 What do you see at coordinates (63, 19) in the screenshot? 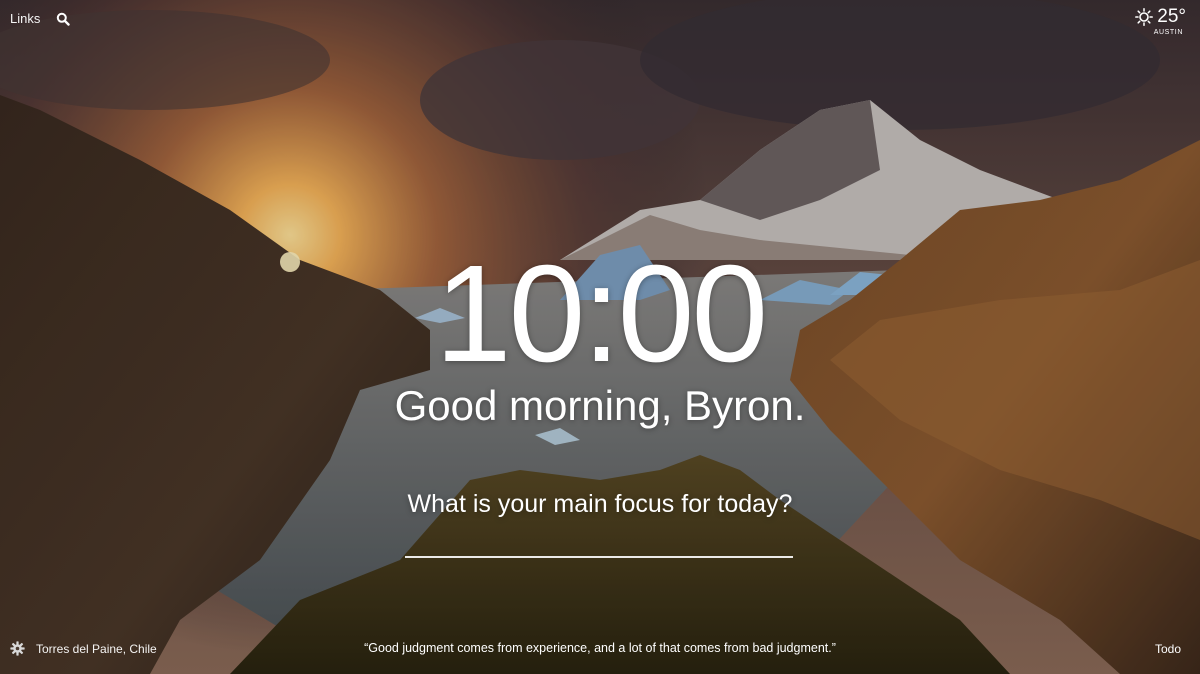
I see `search-icon` at bounding box center [63, 19].